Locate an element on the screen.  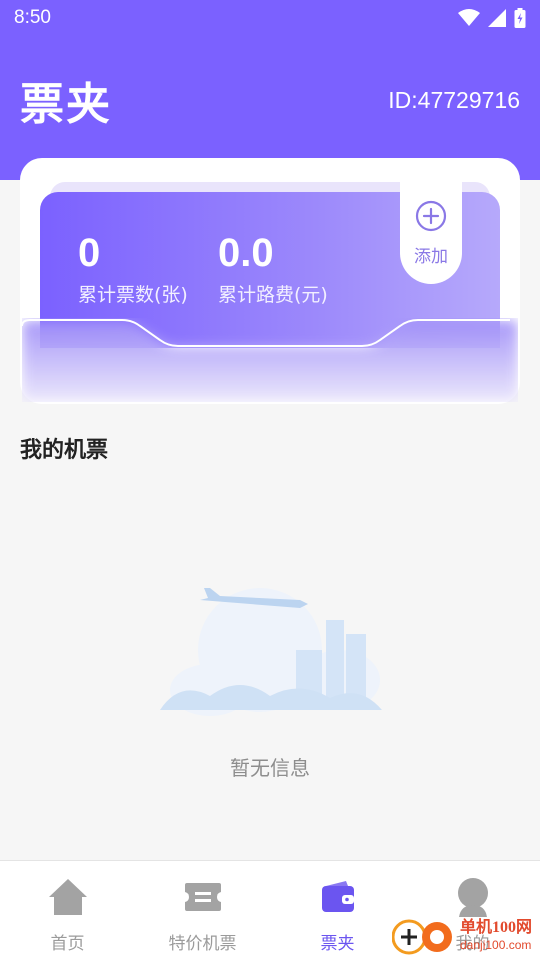
watermark-text: 单机100网 danji100.com is located at coordinates (496, 936).